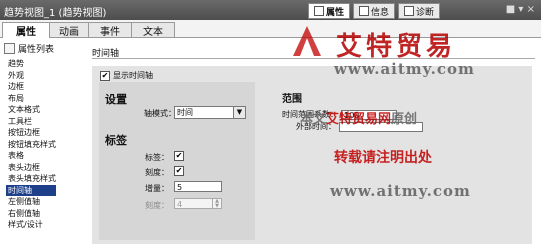  I want to click on top-tab-label: 诊断, so click(425, 12).